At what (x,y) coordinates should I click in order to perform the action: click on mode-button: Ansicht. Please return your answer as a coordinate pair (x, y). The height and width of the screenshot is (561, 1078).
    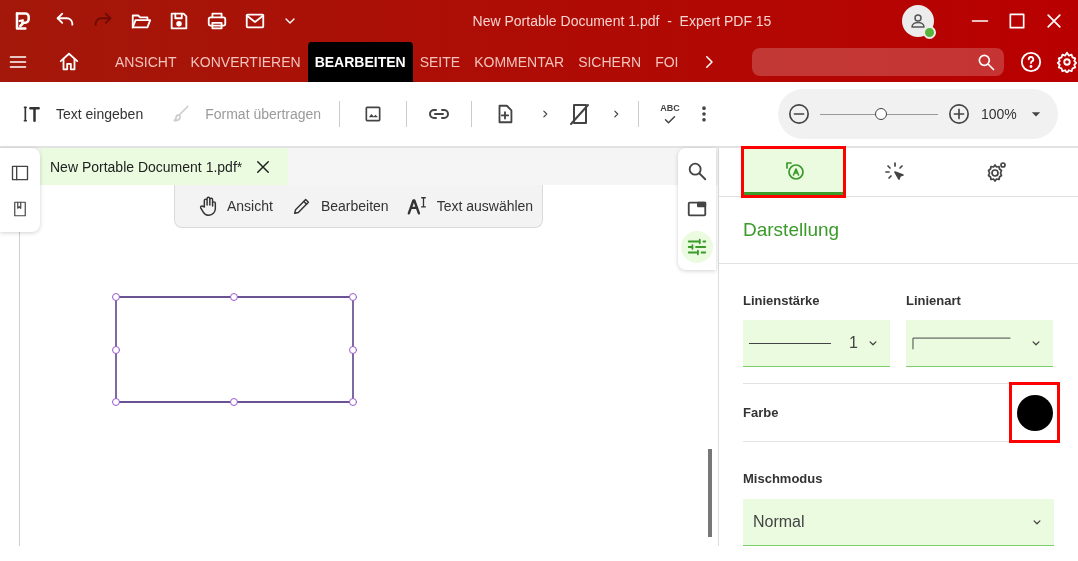
    Looking at the image, I should click on (235, 206).